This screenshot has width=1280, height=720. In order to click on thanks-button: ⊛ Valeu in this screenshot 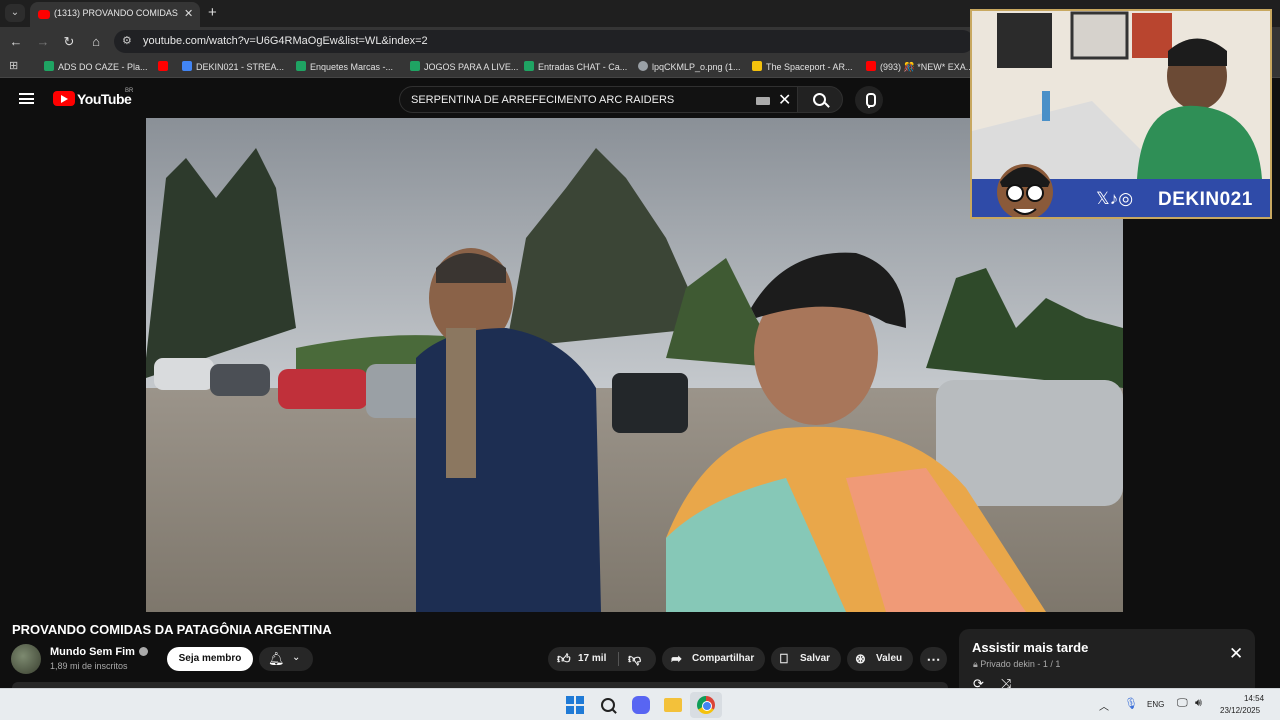, I will do `click(880, 659)`.